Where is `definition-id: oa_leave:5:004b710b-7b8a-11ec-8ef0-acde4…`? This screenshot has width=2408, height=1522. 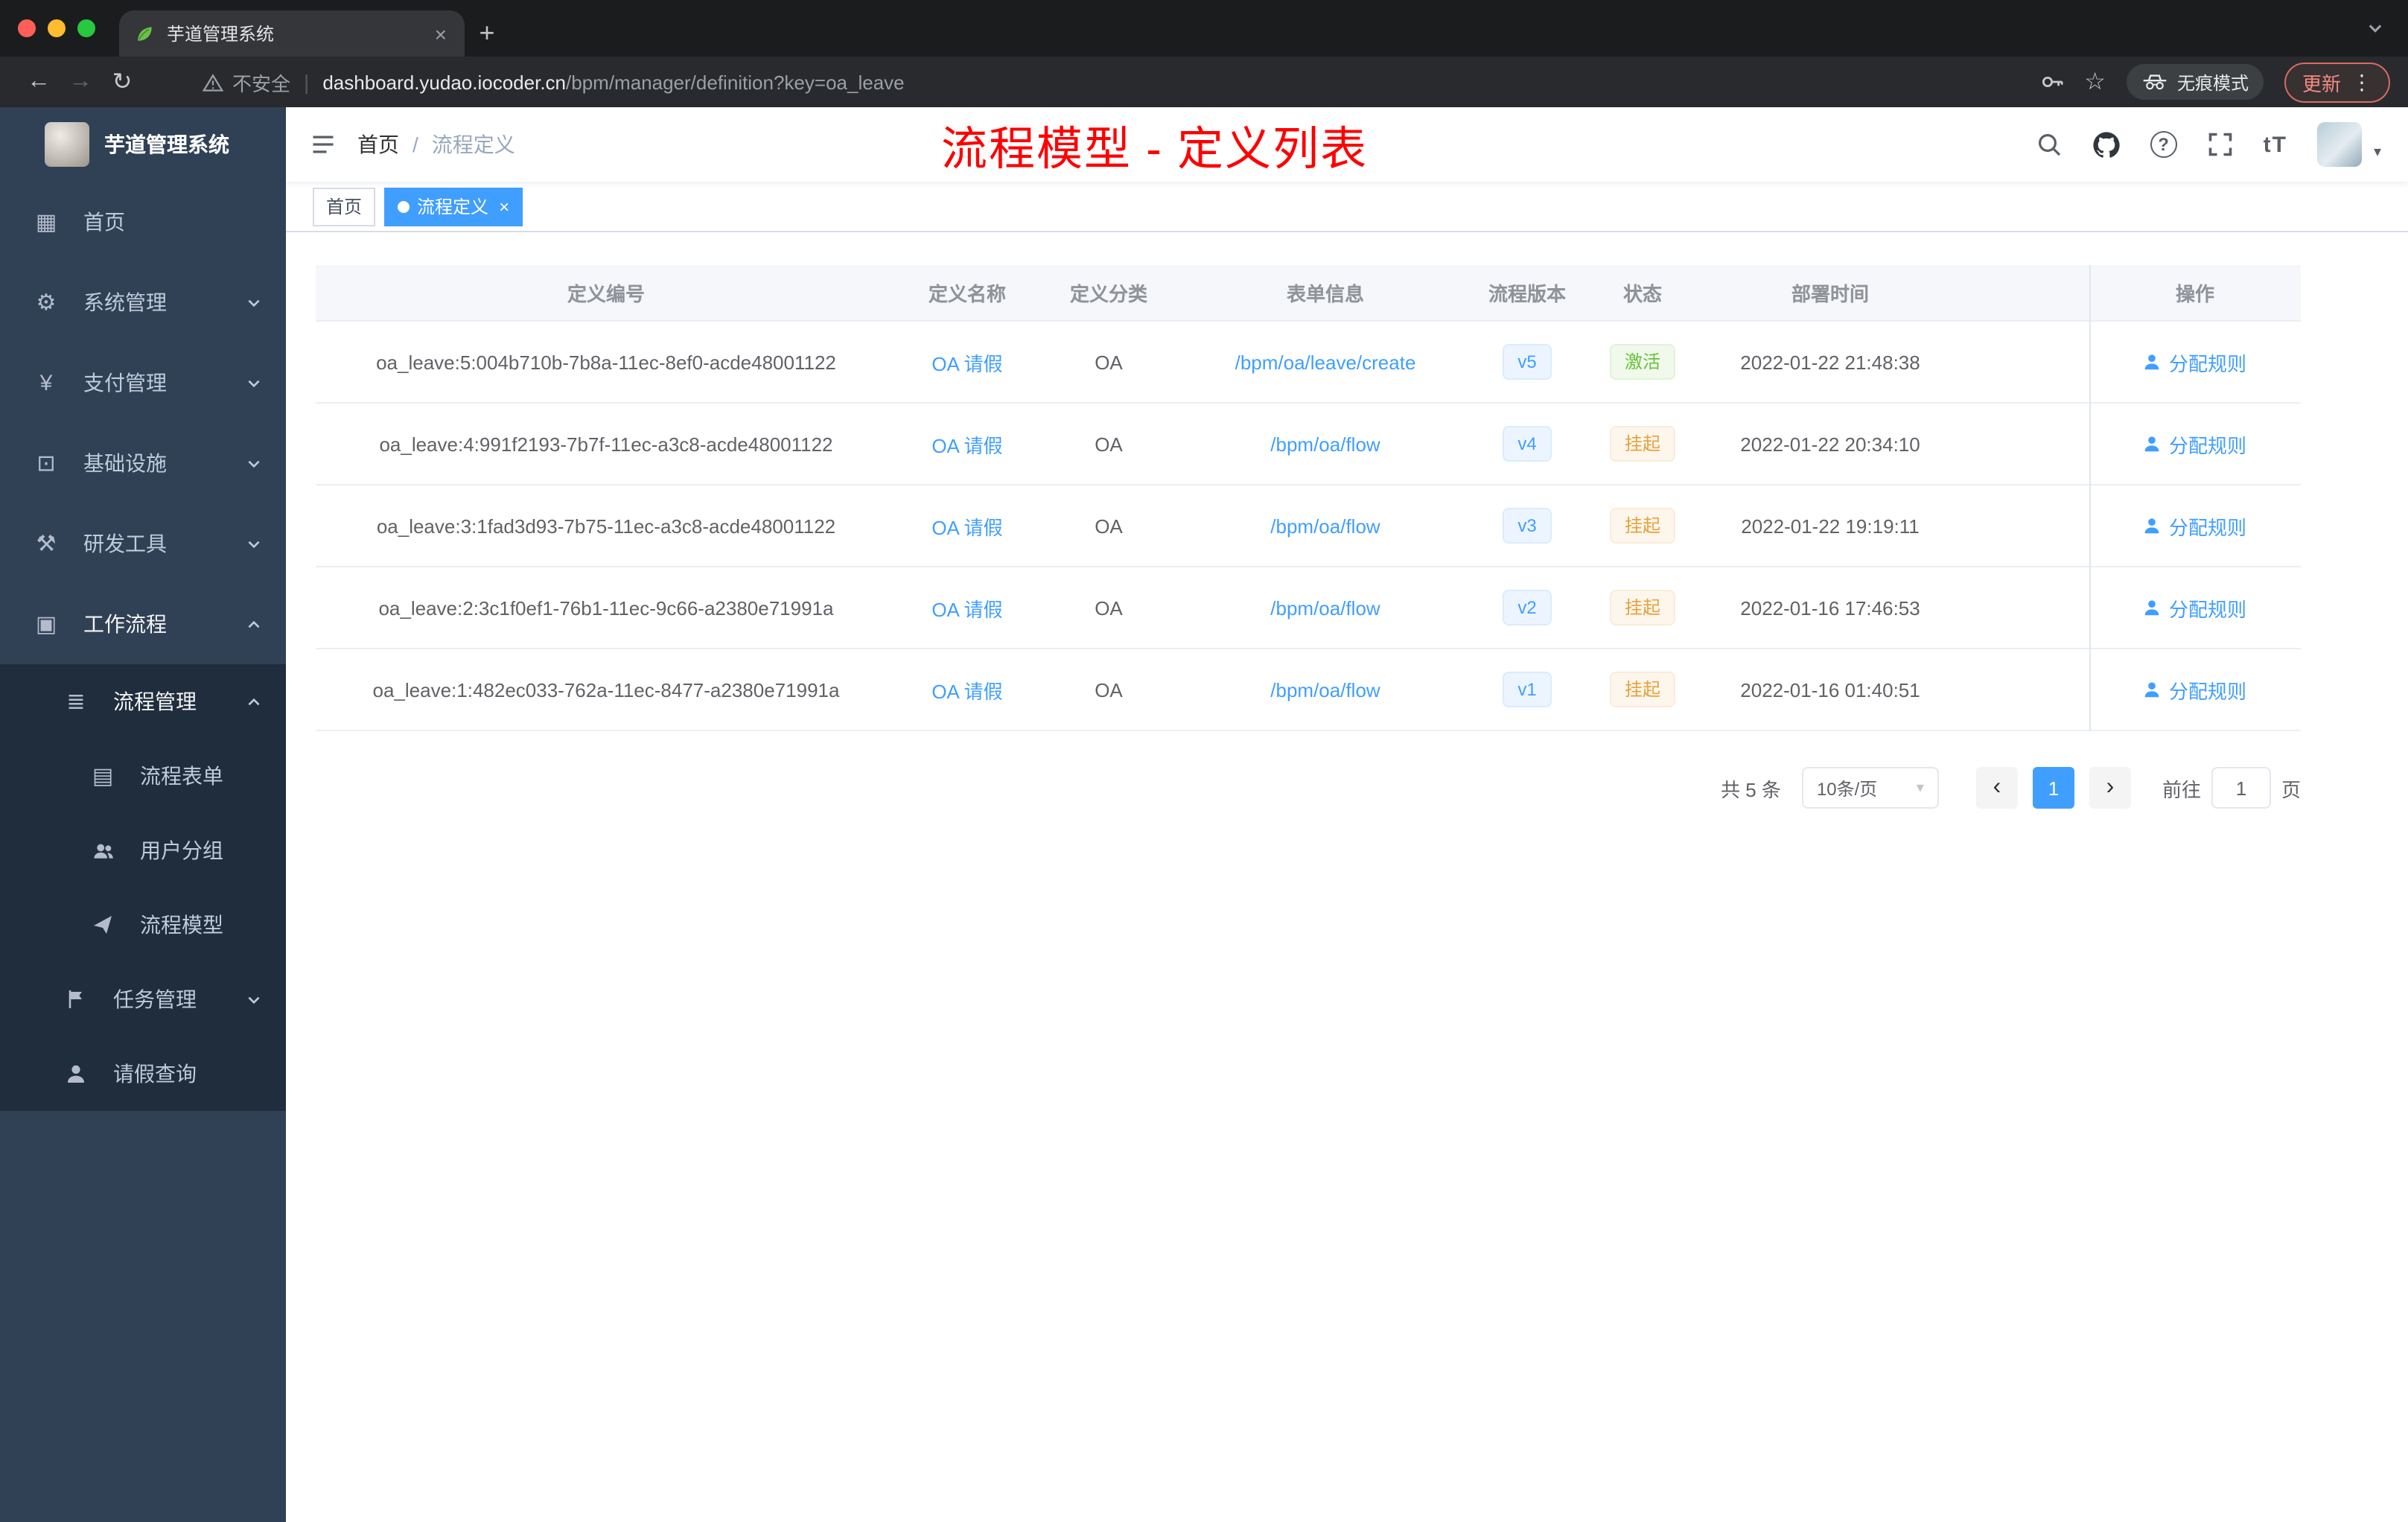
definition-id: oa_leave:5:004b710b-7b8a-11ec-8ef0-acde4… is located at coordinates (606, 362).